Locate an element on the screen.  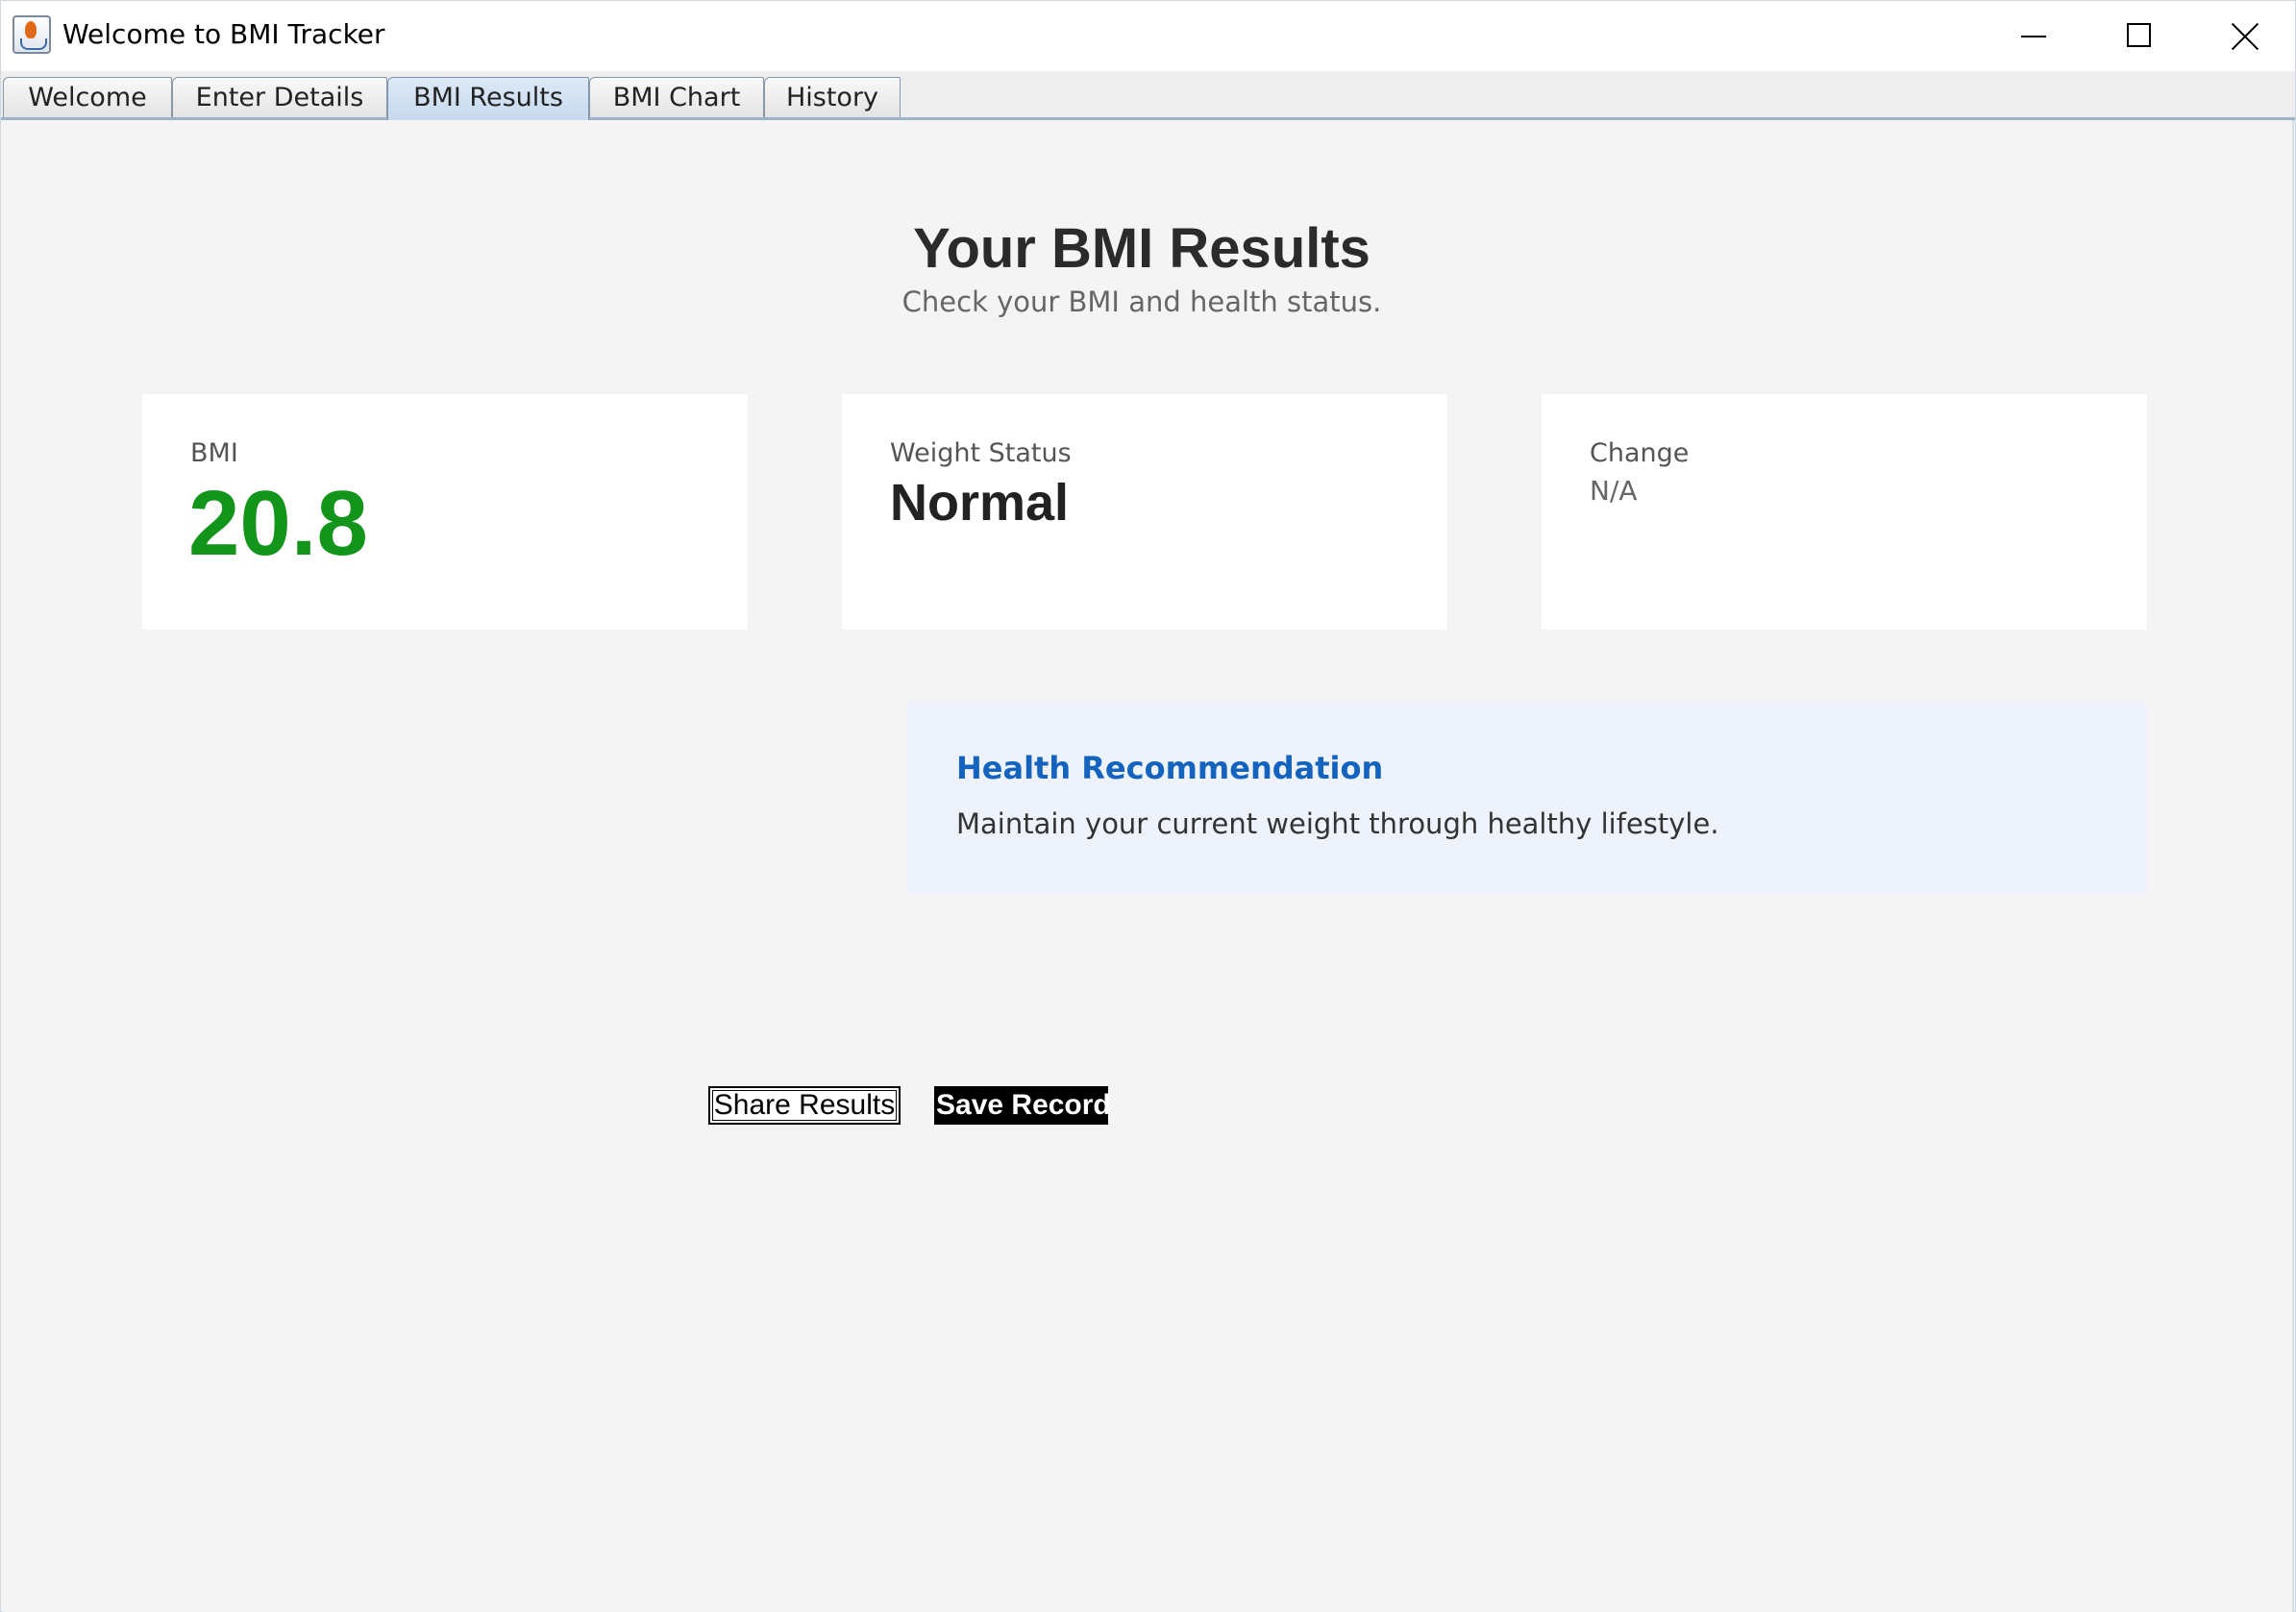
weight-status-card: Weight Status Normal is located at coordinates (1144, 512).